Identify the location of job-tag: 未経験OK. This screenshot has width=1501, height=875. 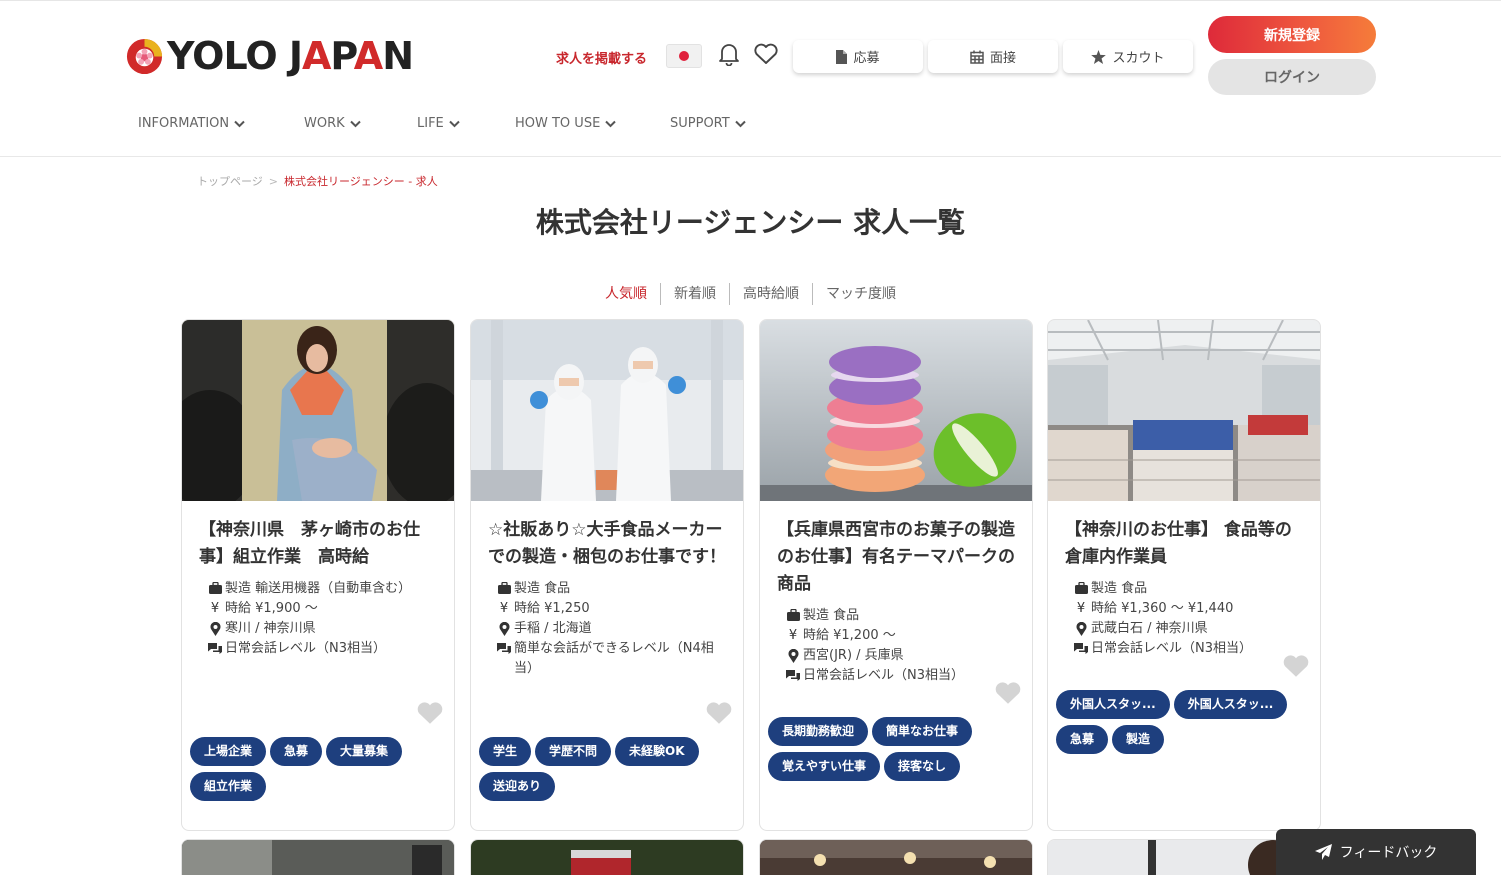
(657, 751).